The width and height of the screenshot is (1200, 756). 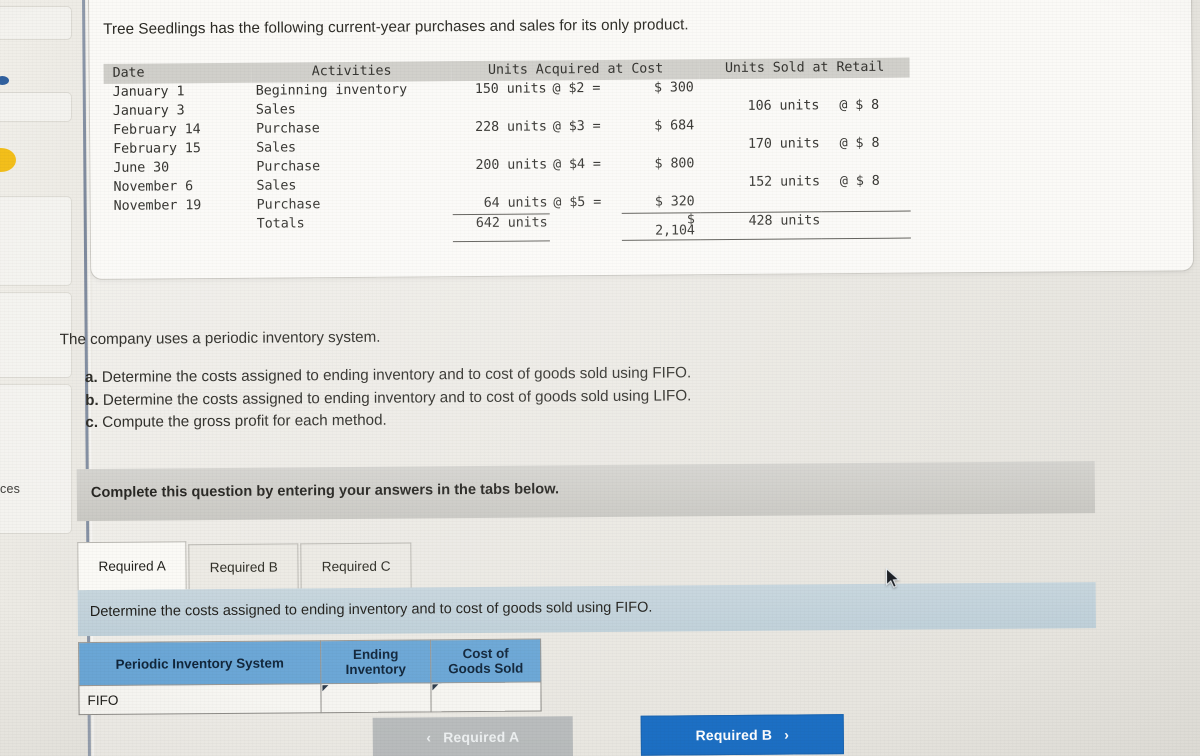 What do you see at coordinates (661, 203) in the screenshot?
I see `cell-acq-amount: $ 320` at bounding box center [661, 203].